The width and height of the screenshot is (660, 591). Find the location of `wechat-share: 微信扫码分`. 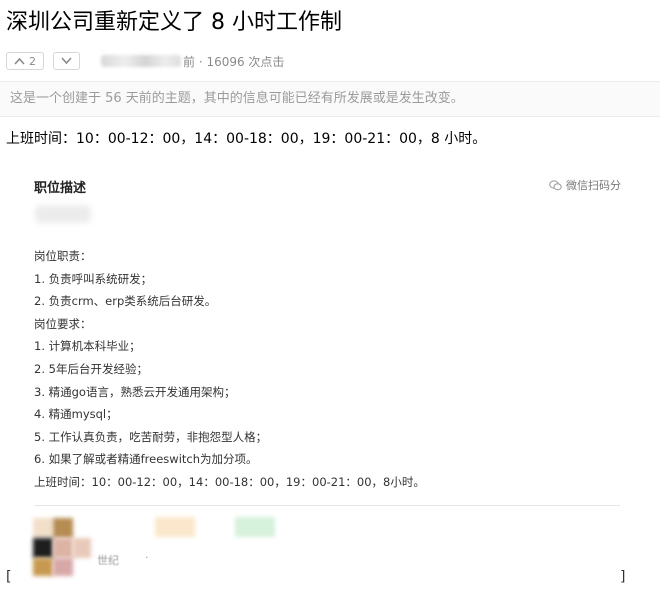

wechat-share: 微信扫码分 is located at coordinates (585, 185).